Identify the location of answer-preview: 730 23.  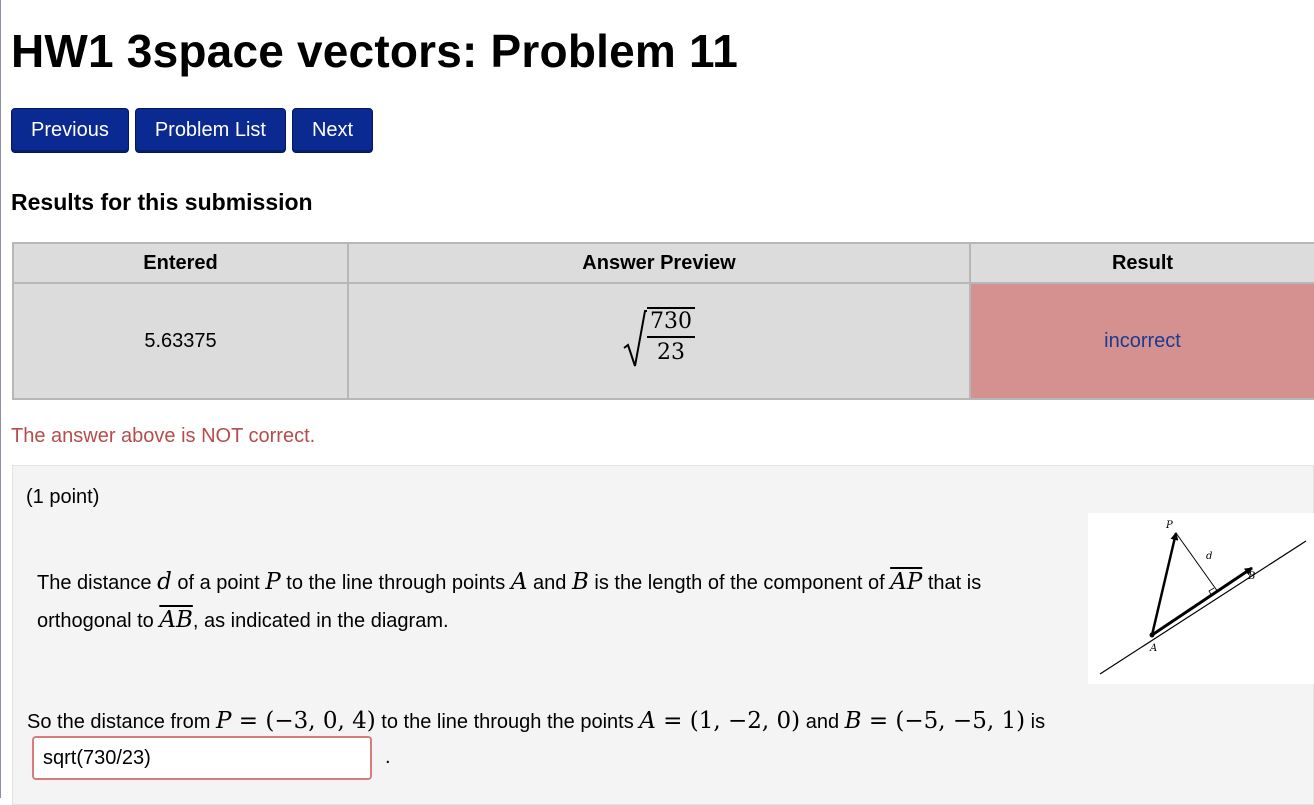
(659, 341).